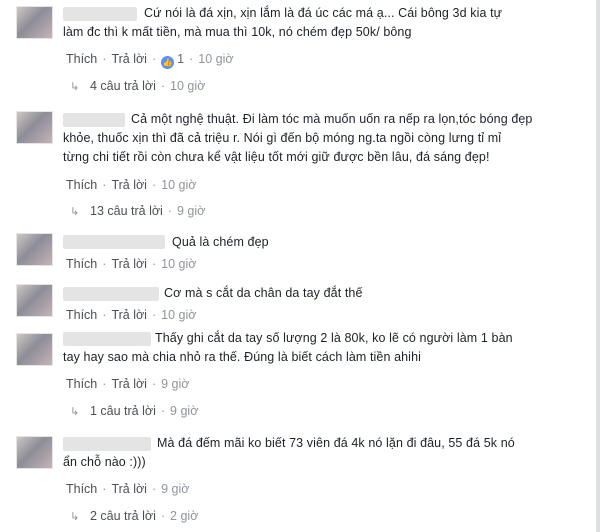 The height and width of the screenshot is (532, 600). Describe the element at coordinates (184, 516) in the screenshot. I see `replies-time: 2 giờ` at that location.